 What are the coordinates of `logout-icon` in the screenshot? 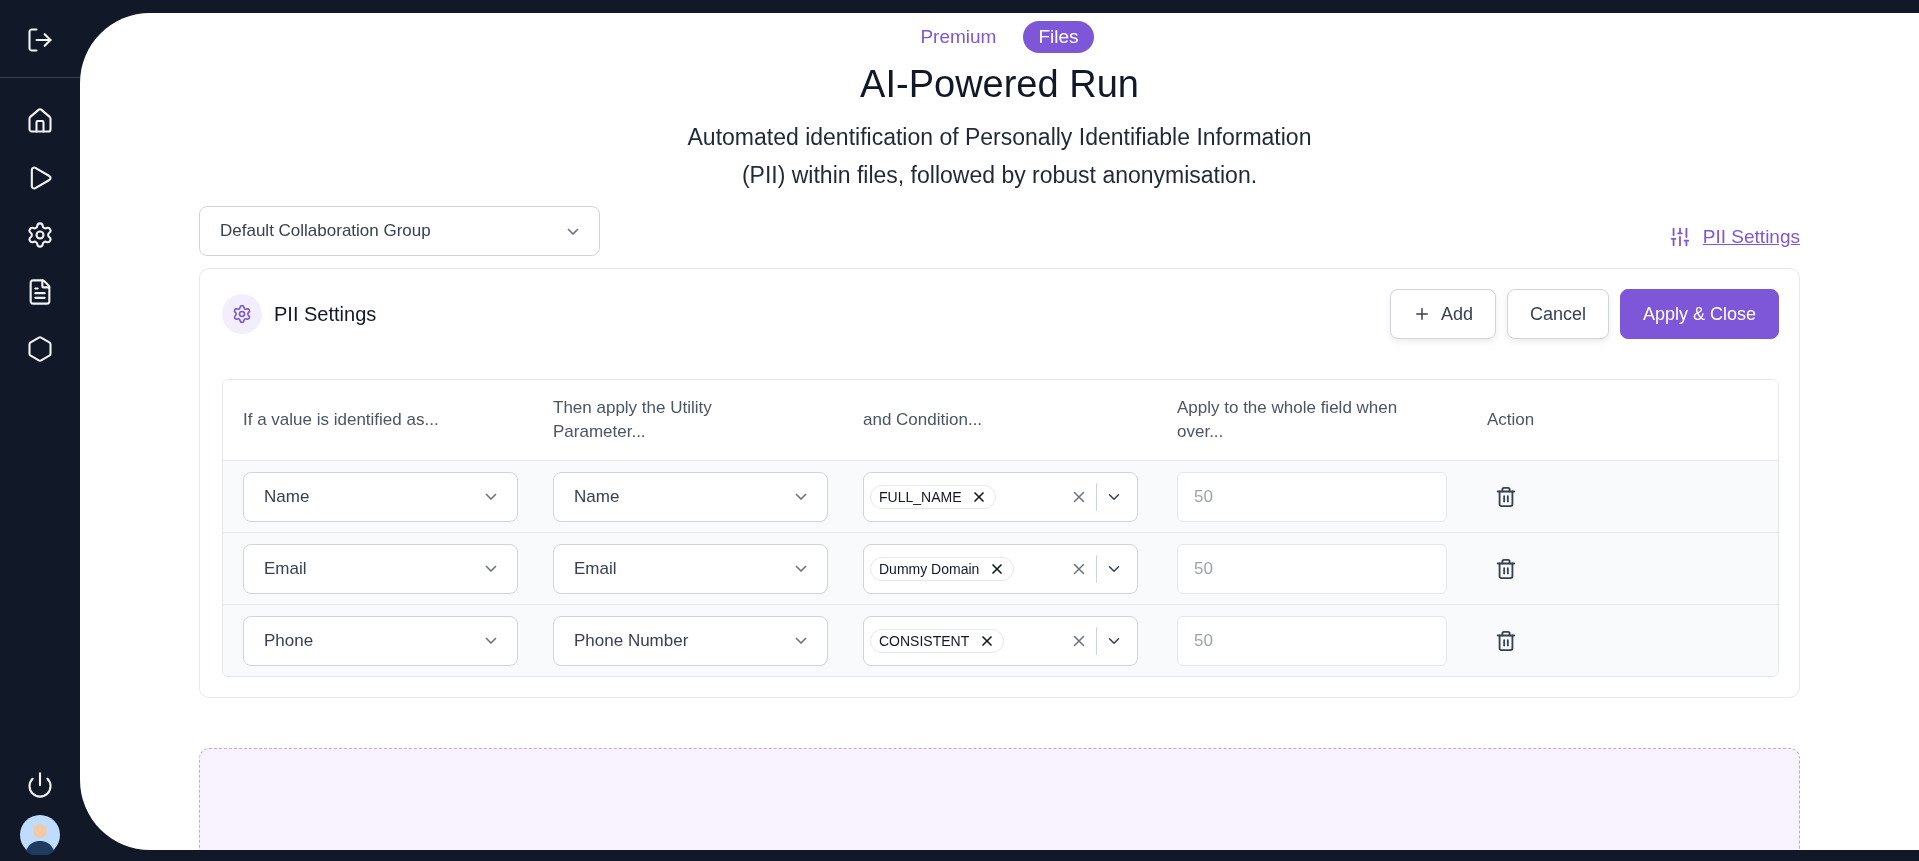 It's located at (40, 40).